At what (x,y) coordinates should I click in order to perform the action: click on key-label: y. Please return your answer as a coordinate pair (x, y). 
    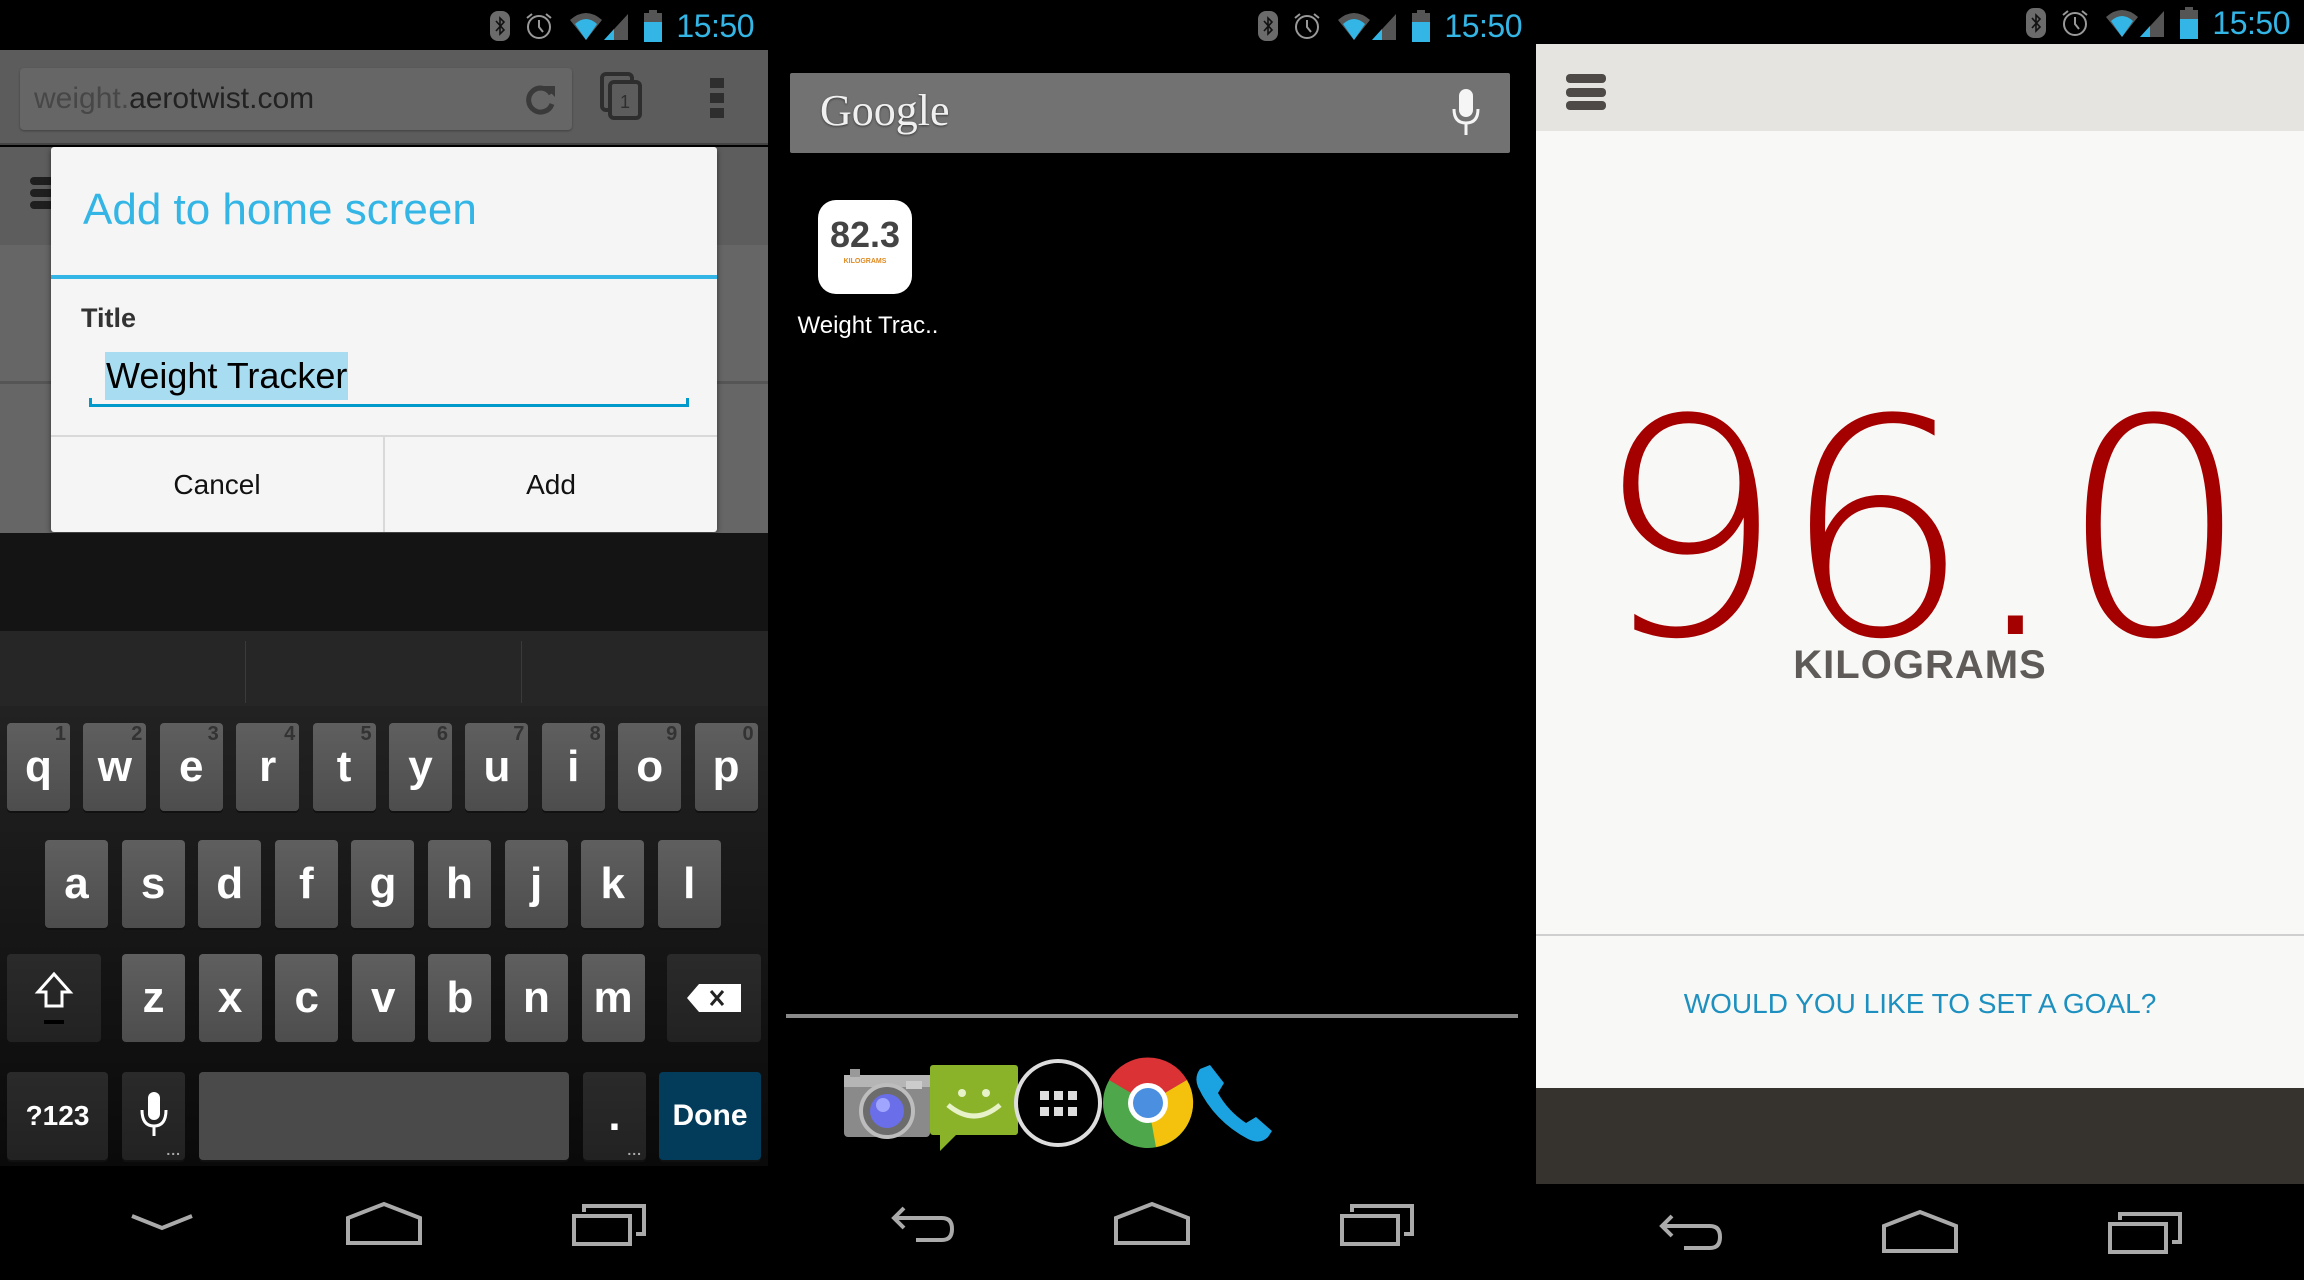
    Looking at the image, I should click on (420, 766).